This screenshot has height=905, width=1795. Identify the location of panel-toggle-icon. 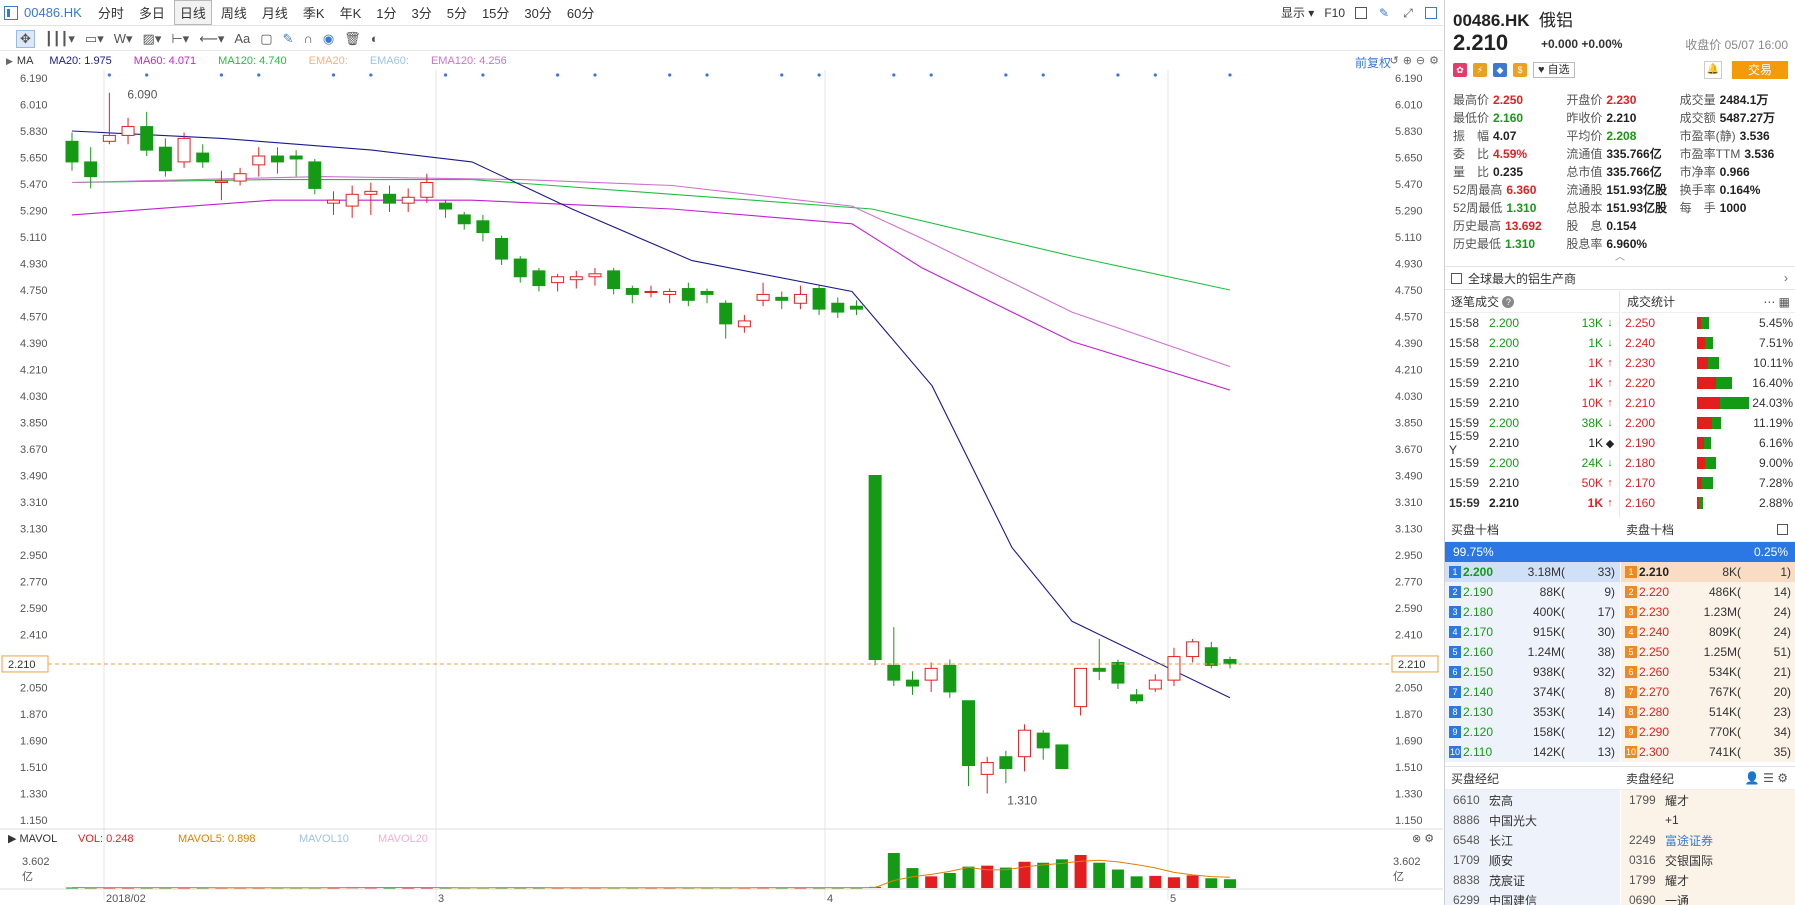
(1431, 12).